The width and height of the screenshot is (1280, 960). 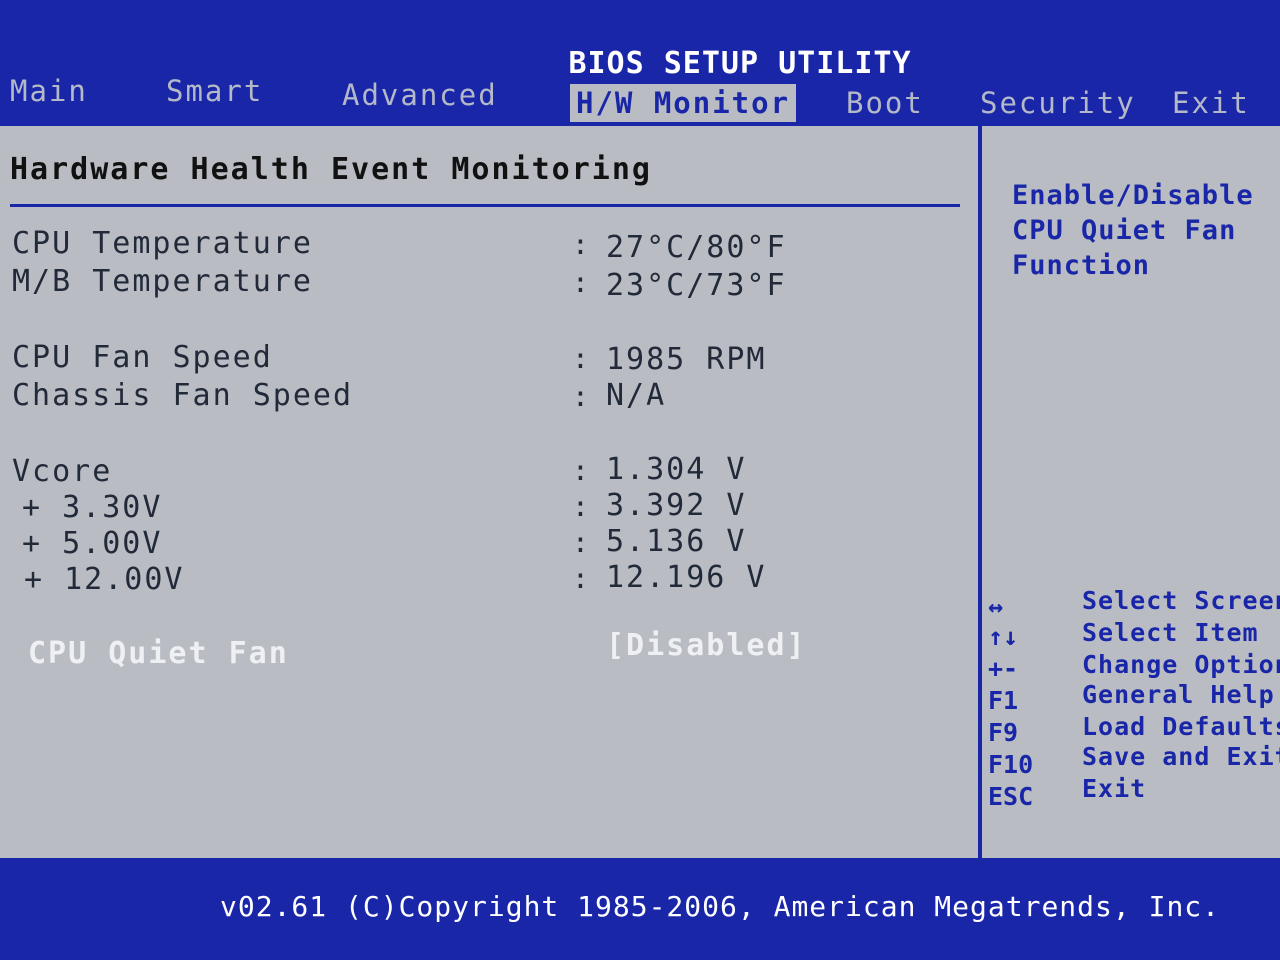 I want to click on vcore-value: 1.304 V, so click(x=676, y=469).